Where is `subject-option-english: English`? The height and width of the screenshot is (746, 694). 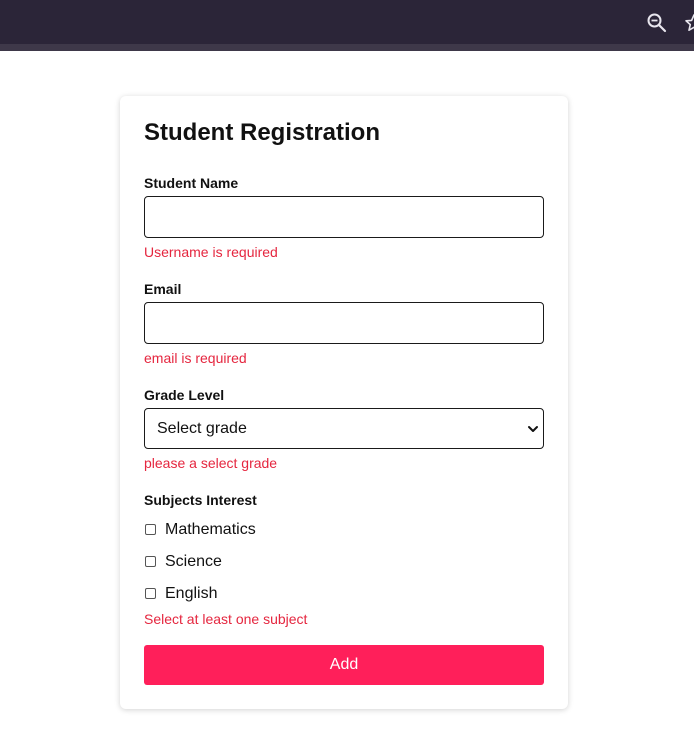
subject-option-english: English is located at coordinates (244, 594).